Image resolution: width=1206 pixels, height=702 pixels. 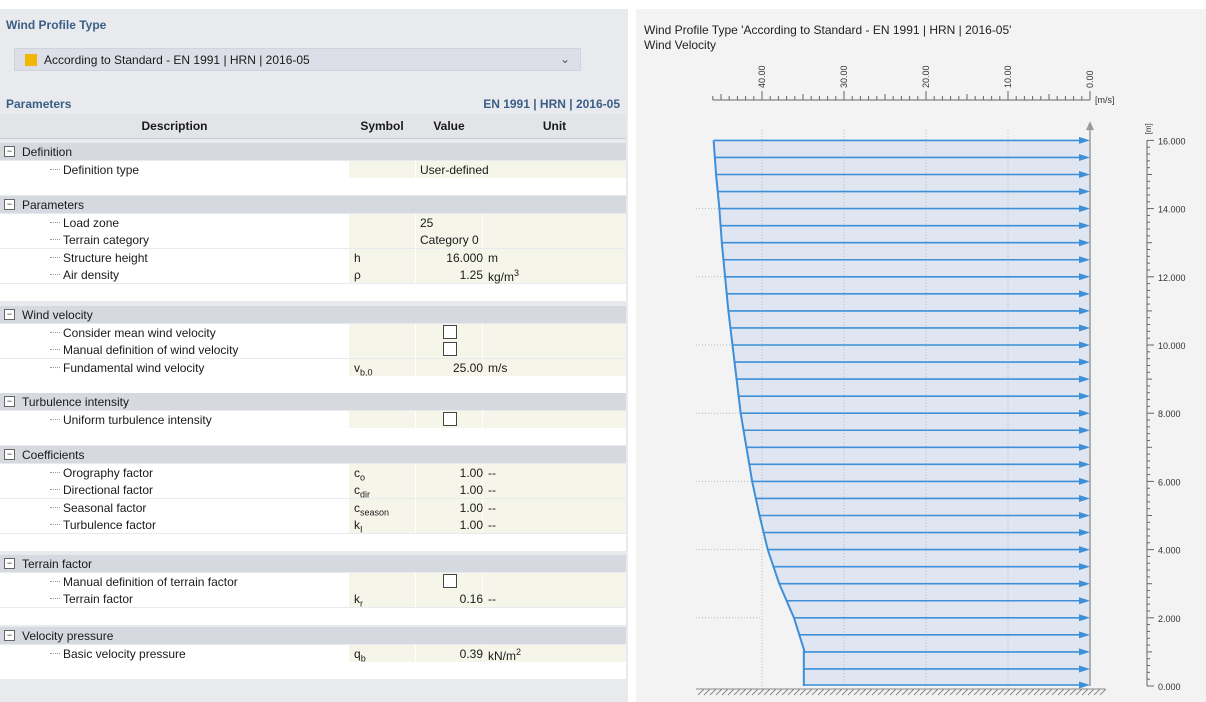 What do you see at coordinates (565, 59) in the screenshot?
I see `chevron-down-icon: ⌄` at bounding box center [565, 59].